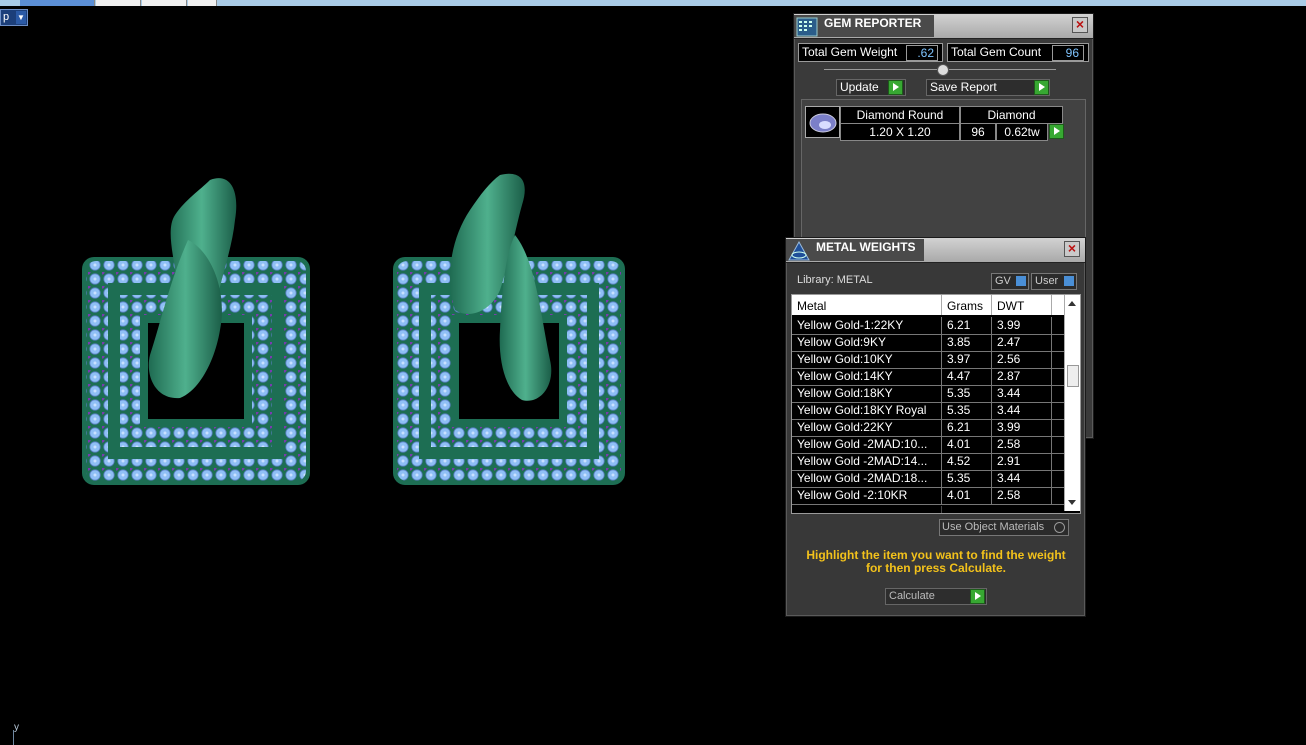  What do you see at coordinates (936, 568) in the screenshot?
I see `calculate-hint-line2: for then press Calculate.` at bounding box center [936, 568].